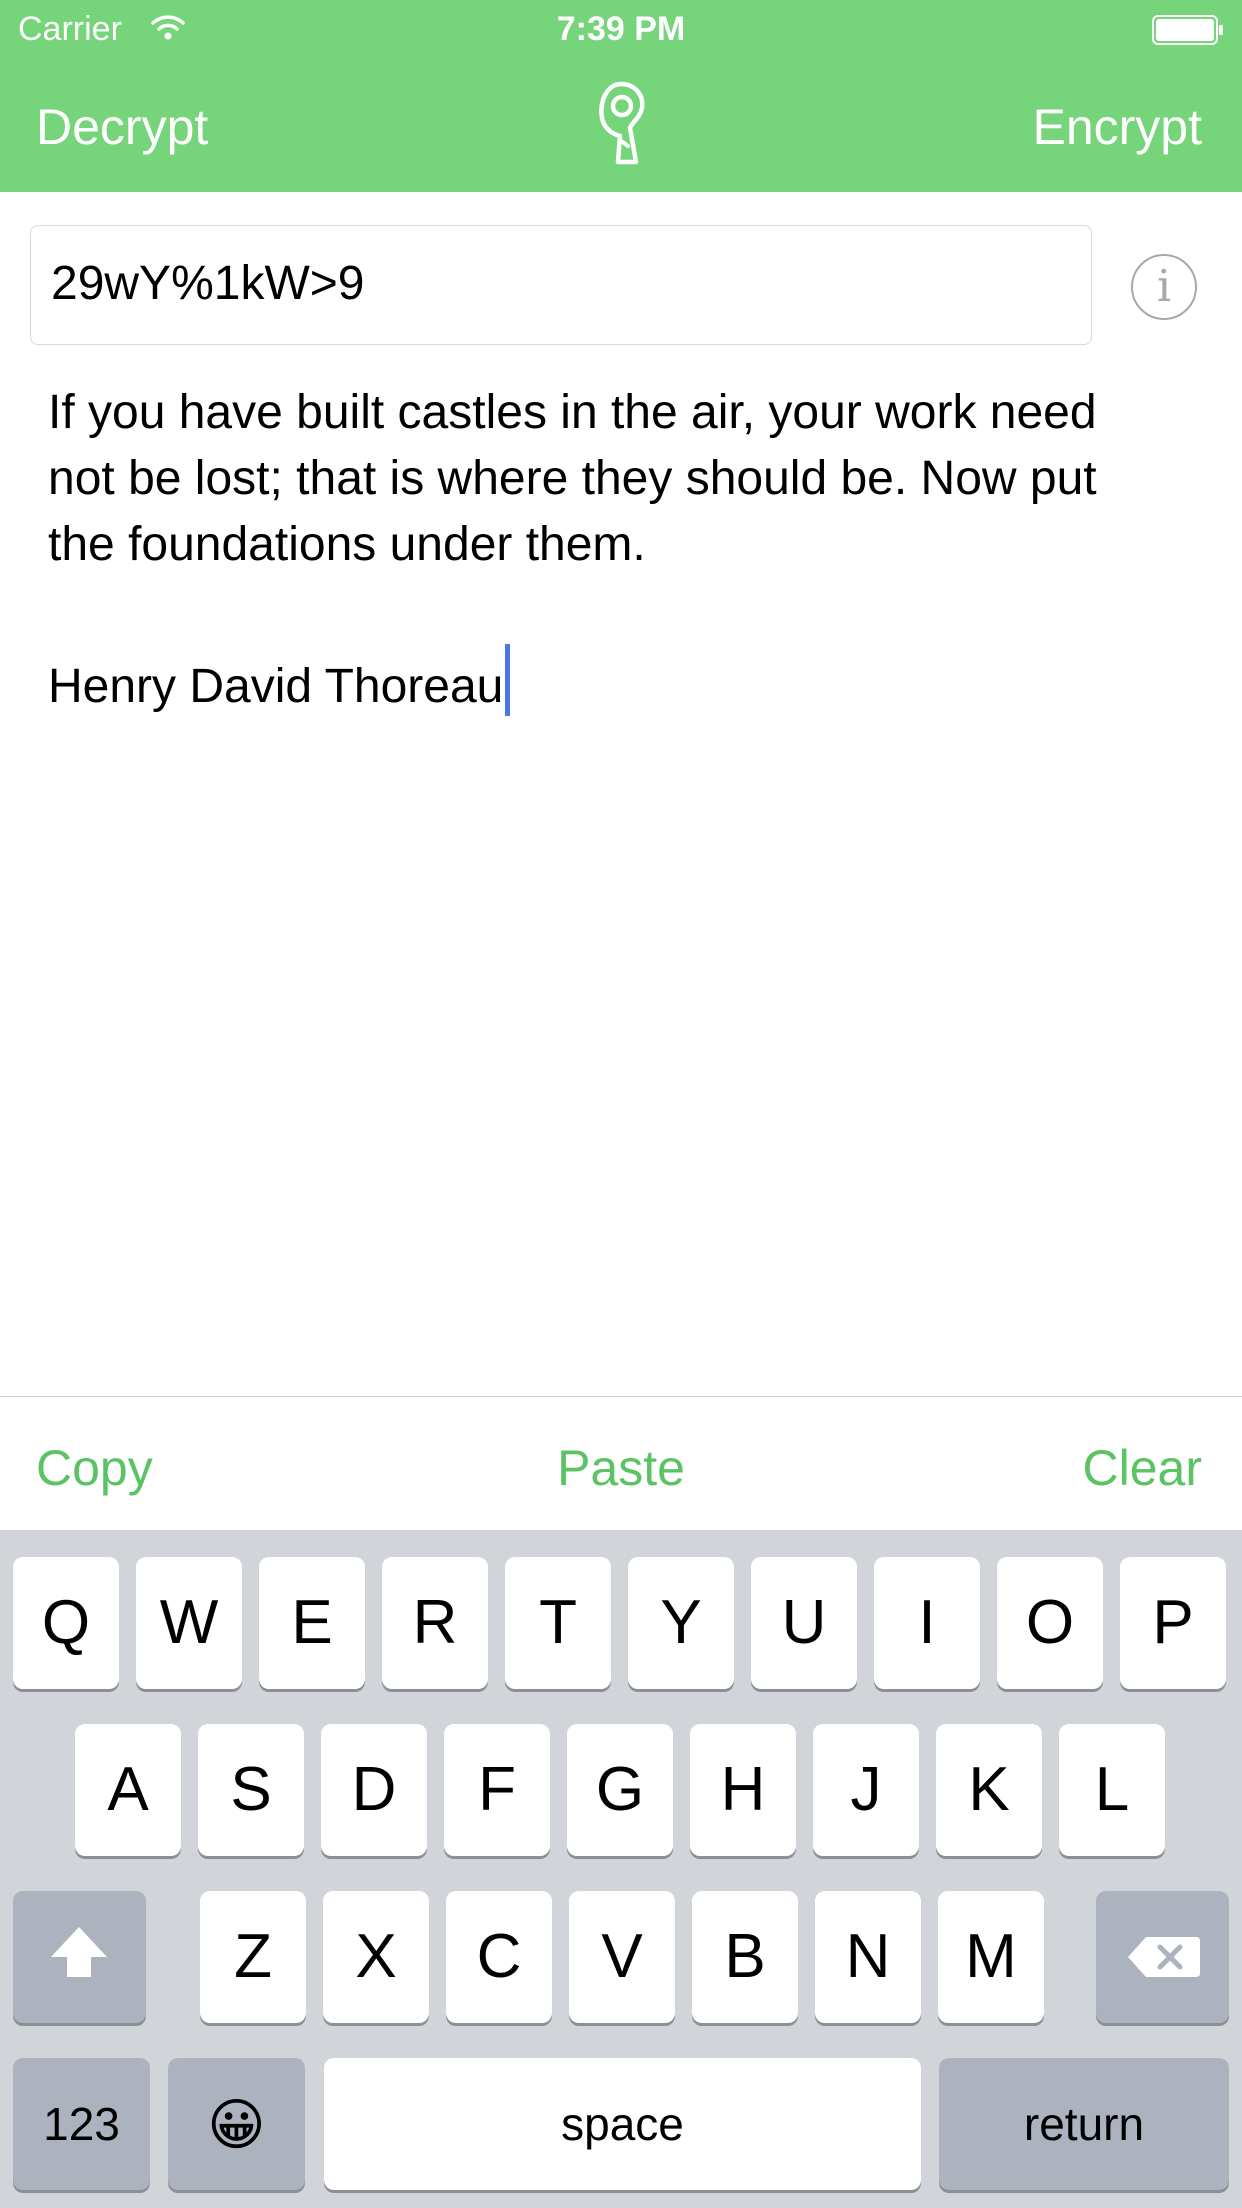  I want to click on key-v: V, so click(622, 1957).